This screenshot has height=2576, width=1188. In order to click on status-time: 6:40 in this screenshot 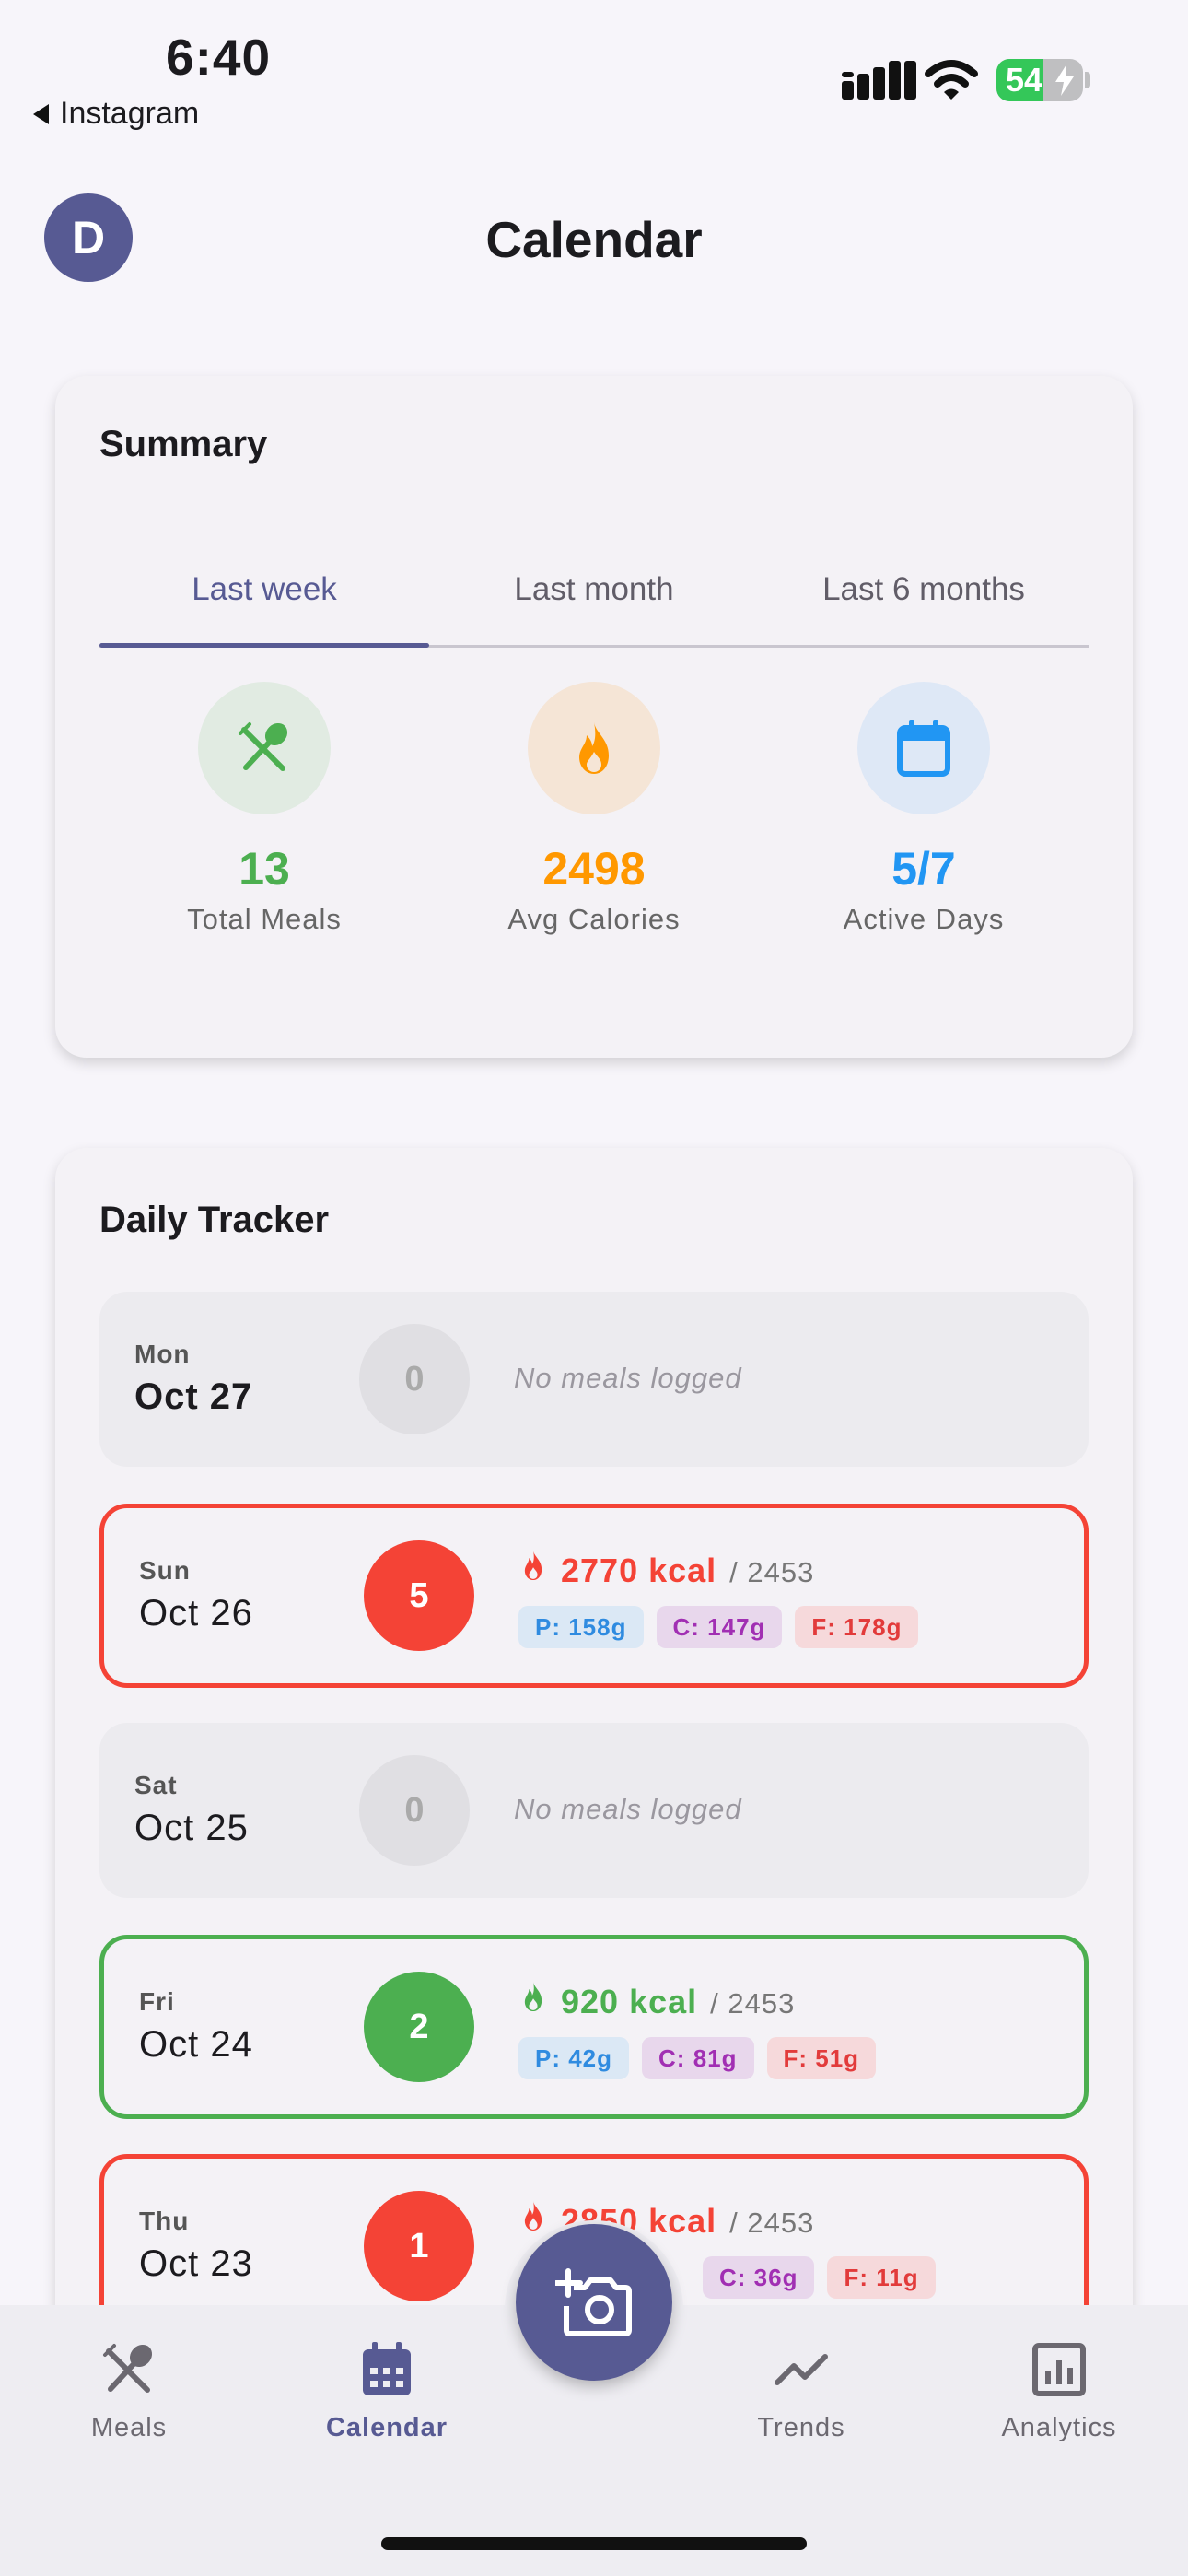, I will do `click(219, 57)`.